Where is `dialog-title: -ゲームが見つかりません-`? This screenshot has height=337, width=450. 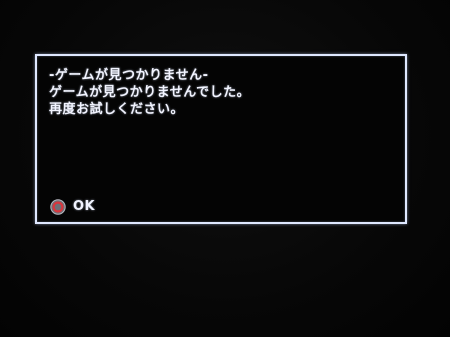 dialog-title: -ゲームが見つかりません- is located at coordinates (129, 75).